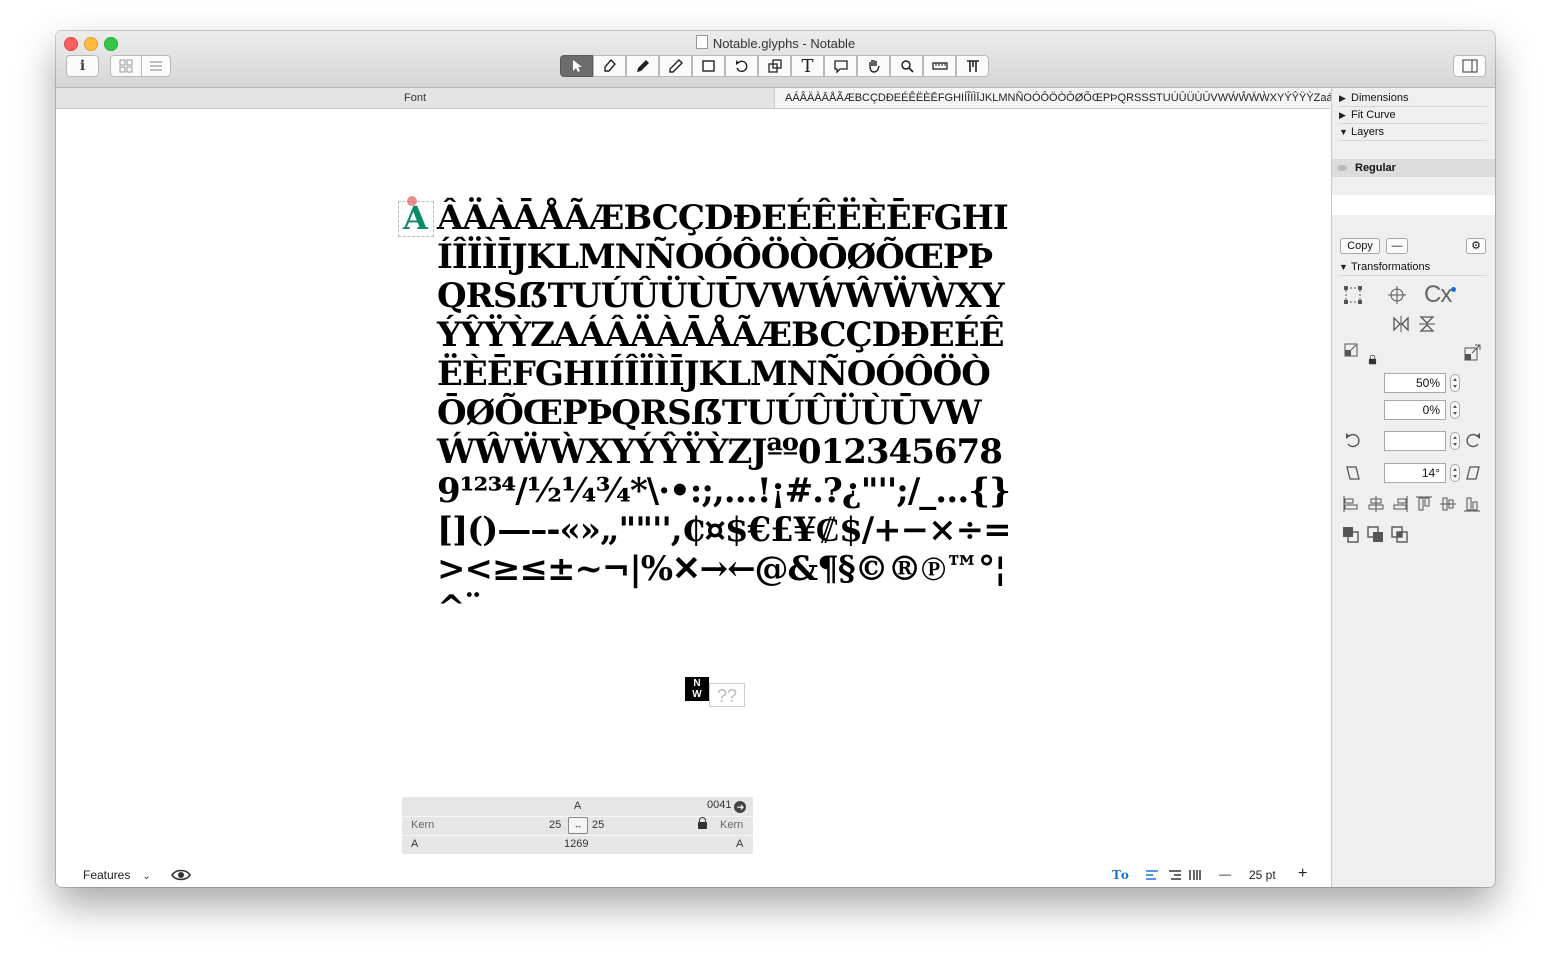 The image size is (1551, 968). I want to click on bounding-box-button, so click(1353, 295).